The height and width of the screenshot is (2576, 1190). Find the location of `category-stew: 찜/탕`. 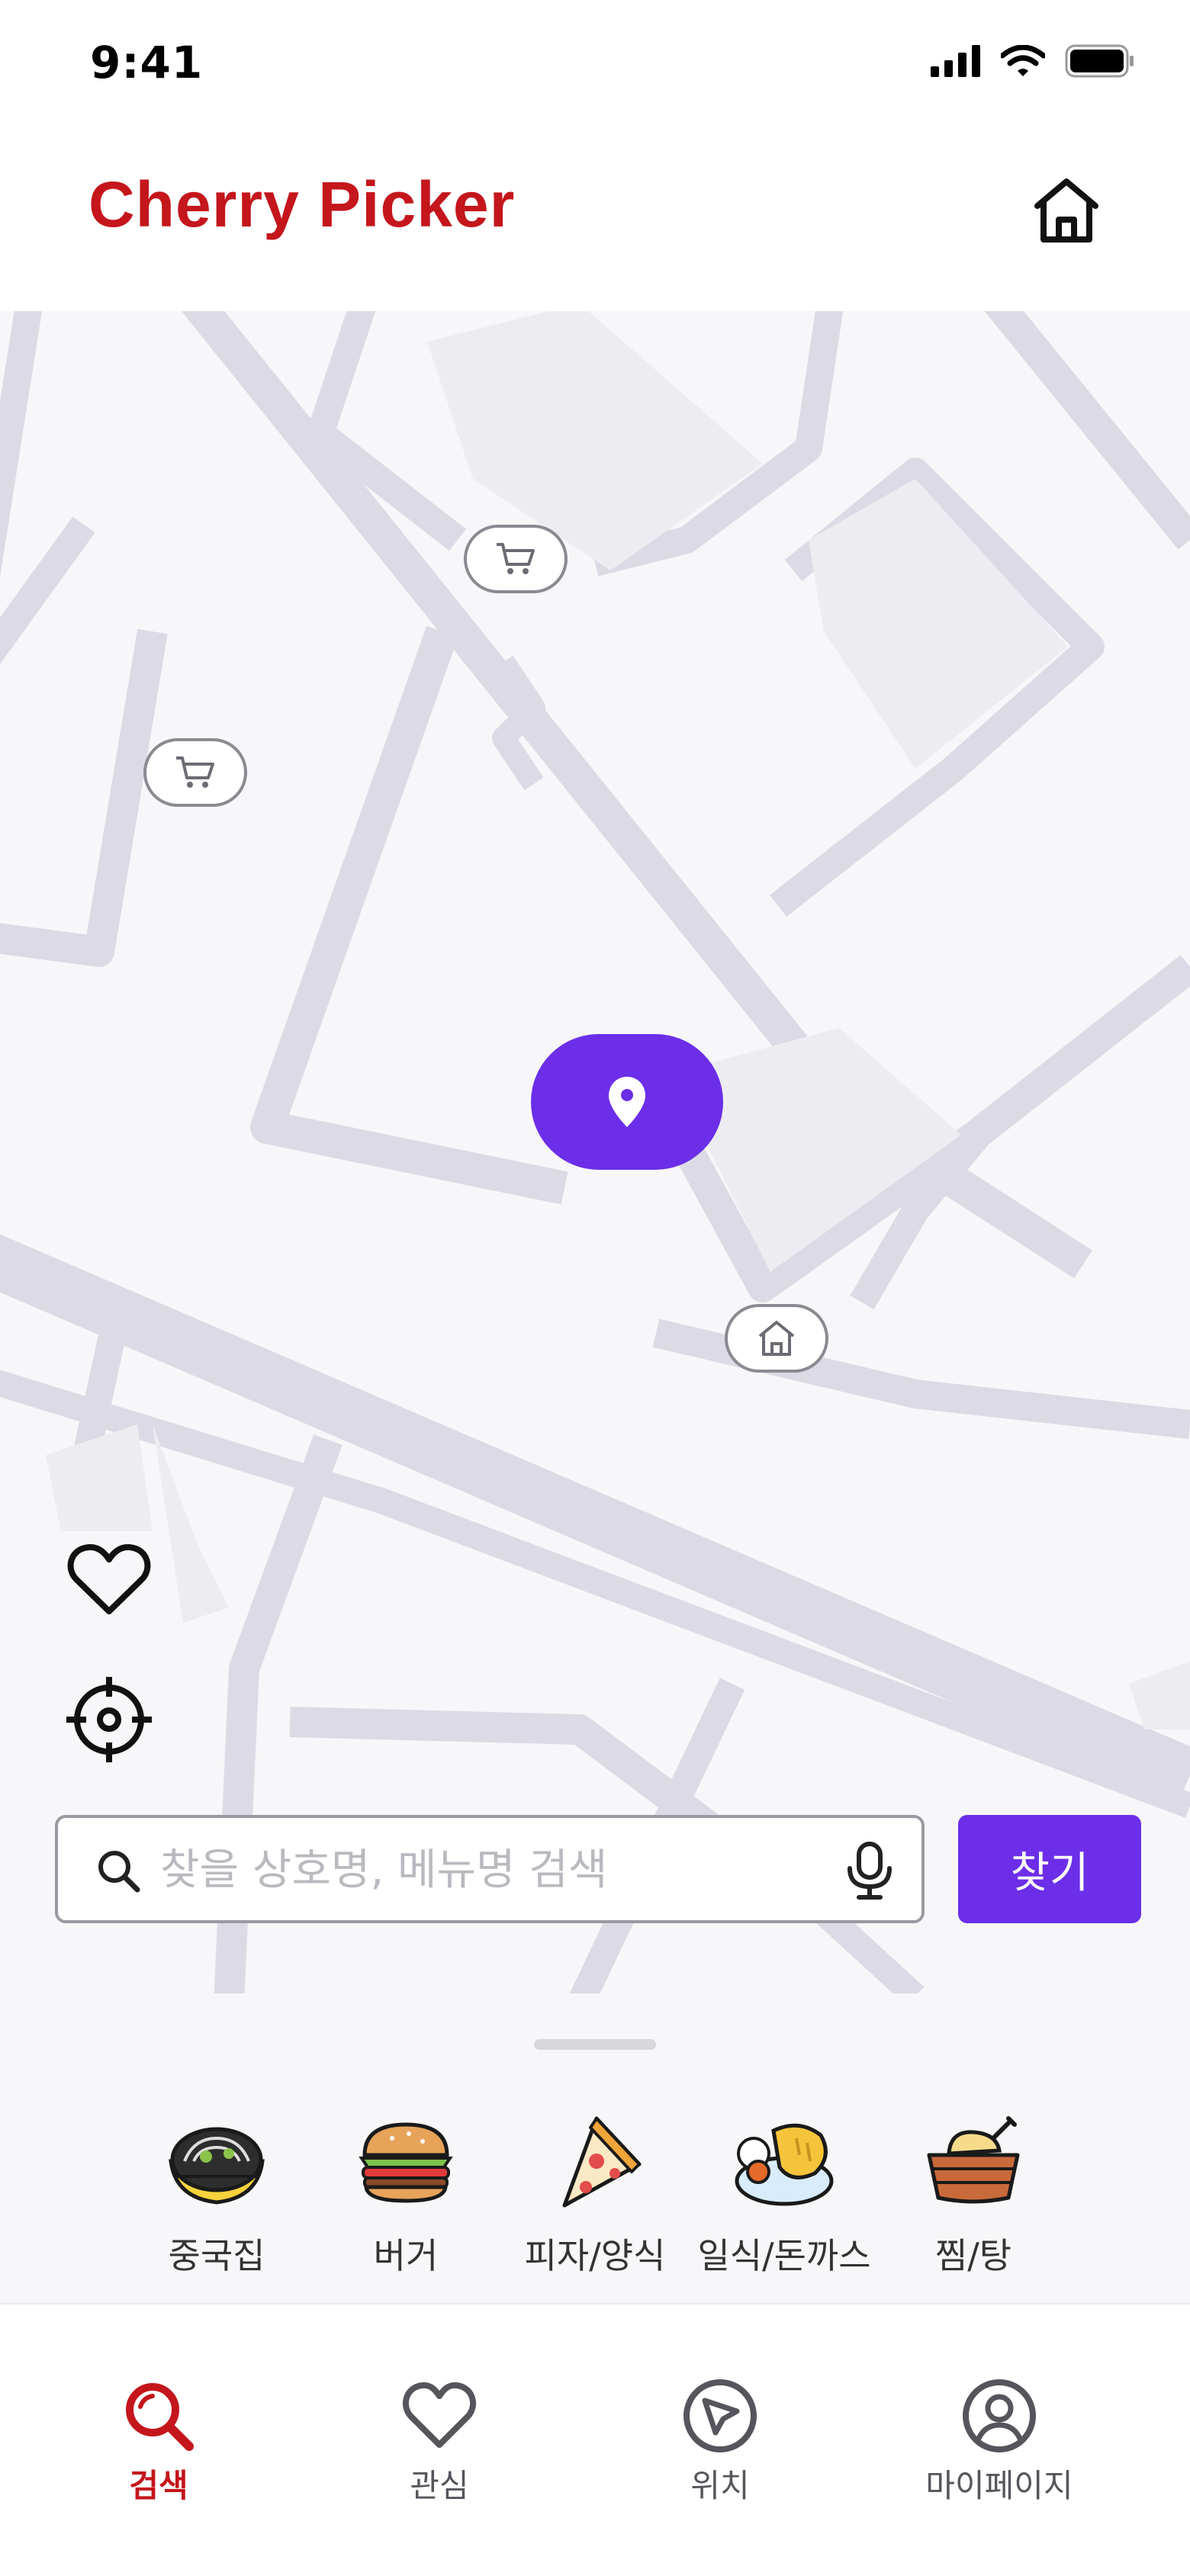

category-stew: 찜/탕 is located at coordinates (973, 2193).